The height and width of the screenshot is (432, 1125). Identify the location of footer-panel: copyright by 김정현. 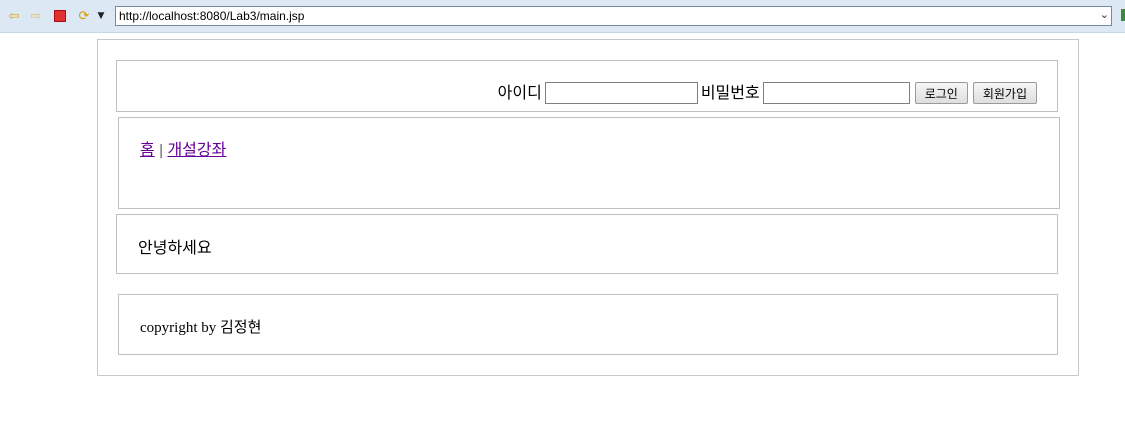
(588, 324).